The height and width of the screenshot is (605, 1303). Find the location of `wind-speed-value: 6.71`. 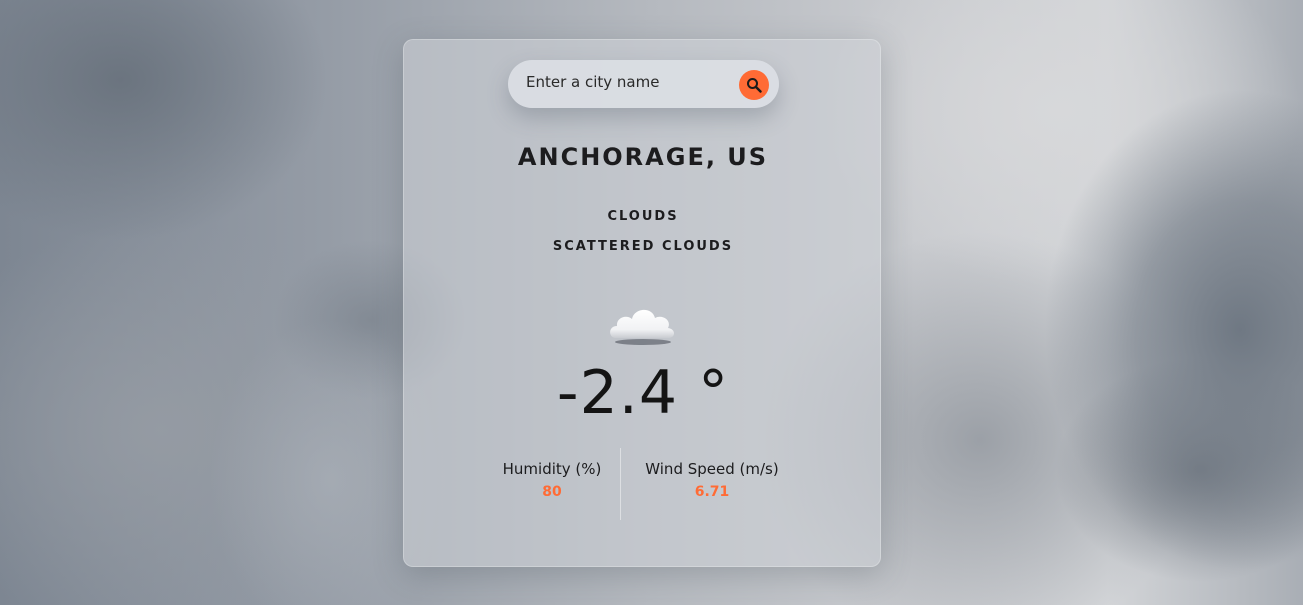

wind-speed-value: 6.71 is located at coordinates (712, 492).